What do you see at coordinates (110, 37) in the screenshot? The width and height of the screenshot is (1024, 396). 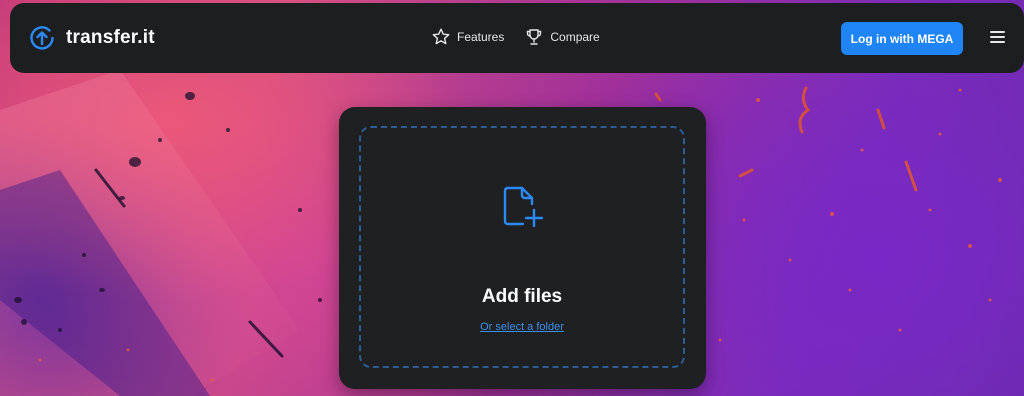 I see `brand-name: transfer.it` at bounding box center [110, 37].